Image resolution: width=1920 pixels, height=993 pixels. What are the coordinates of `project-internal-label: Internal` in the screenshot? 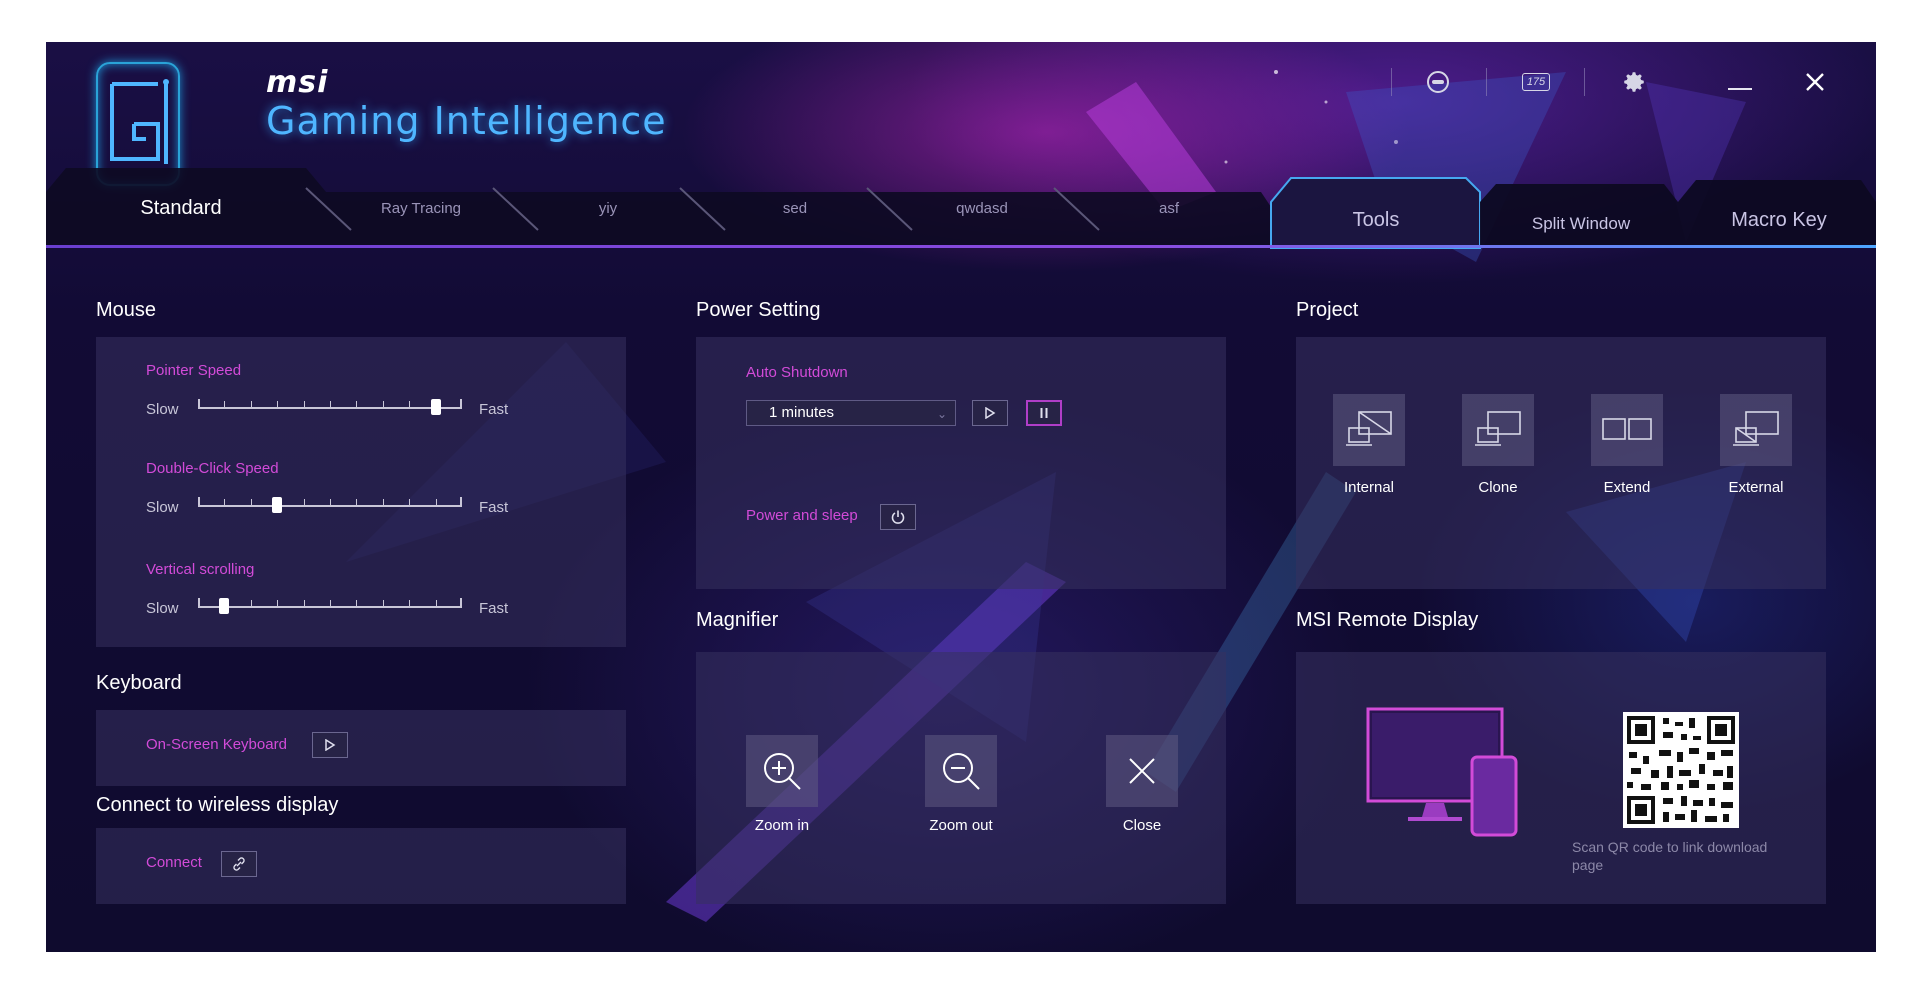 It's located at (1369, 487).